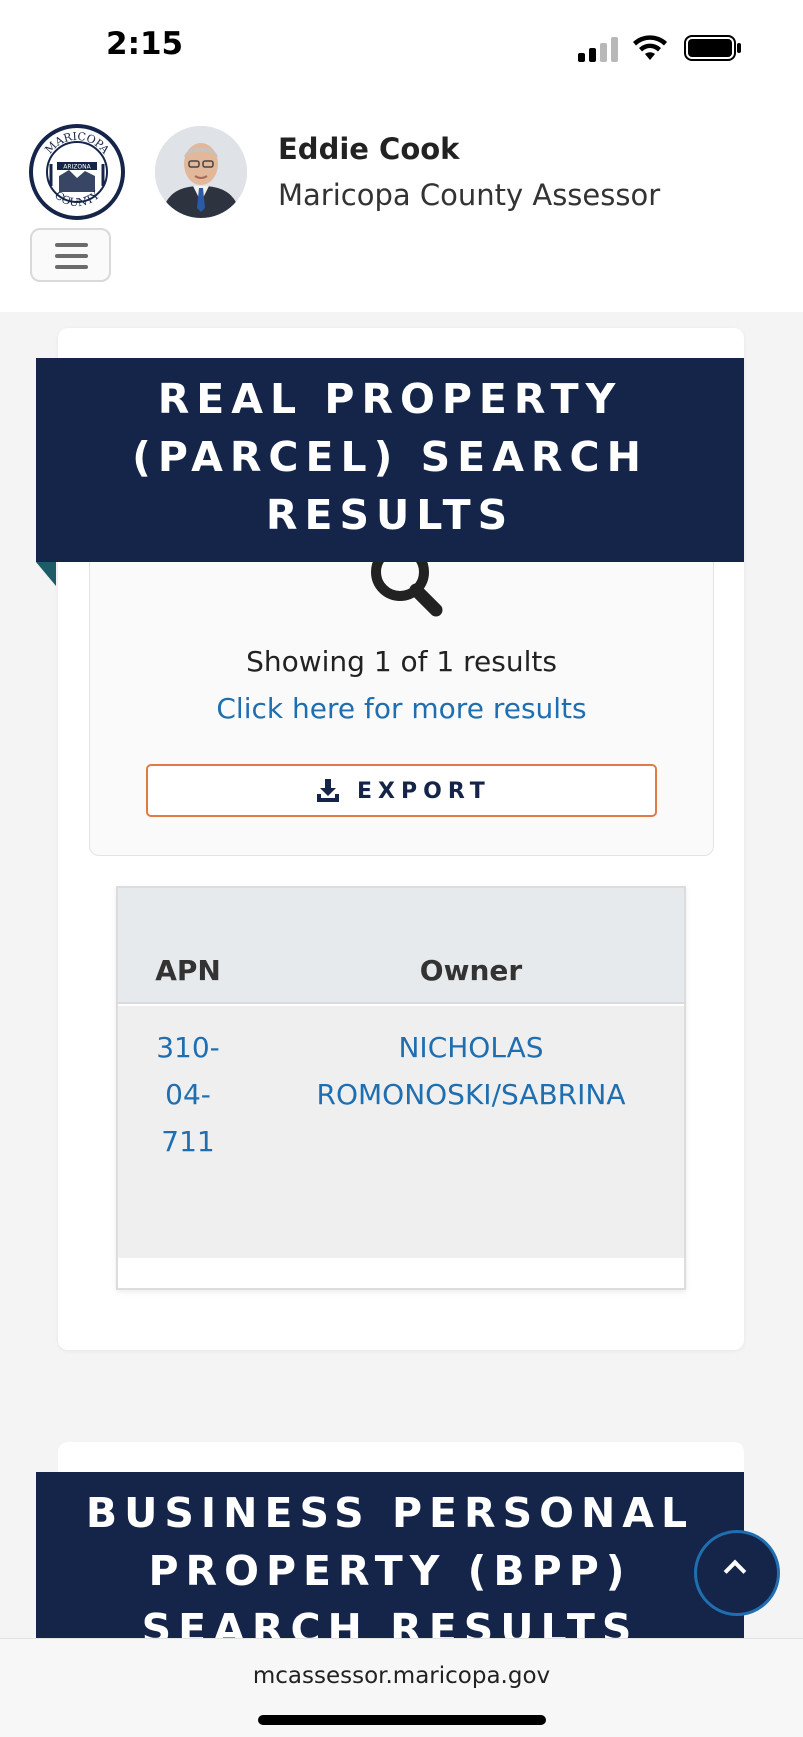 The image size is (803, 1737). I want to click on heading-line: REAL PROPERTY, so click(390, 399).